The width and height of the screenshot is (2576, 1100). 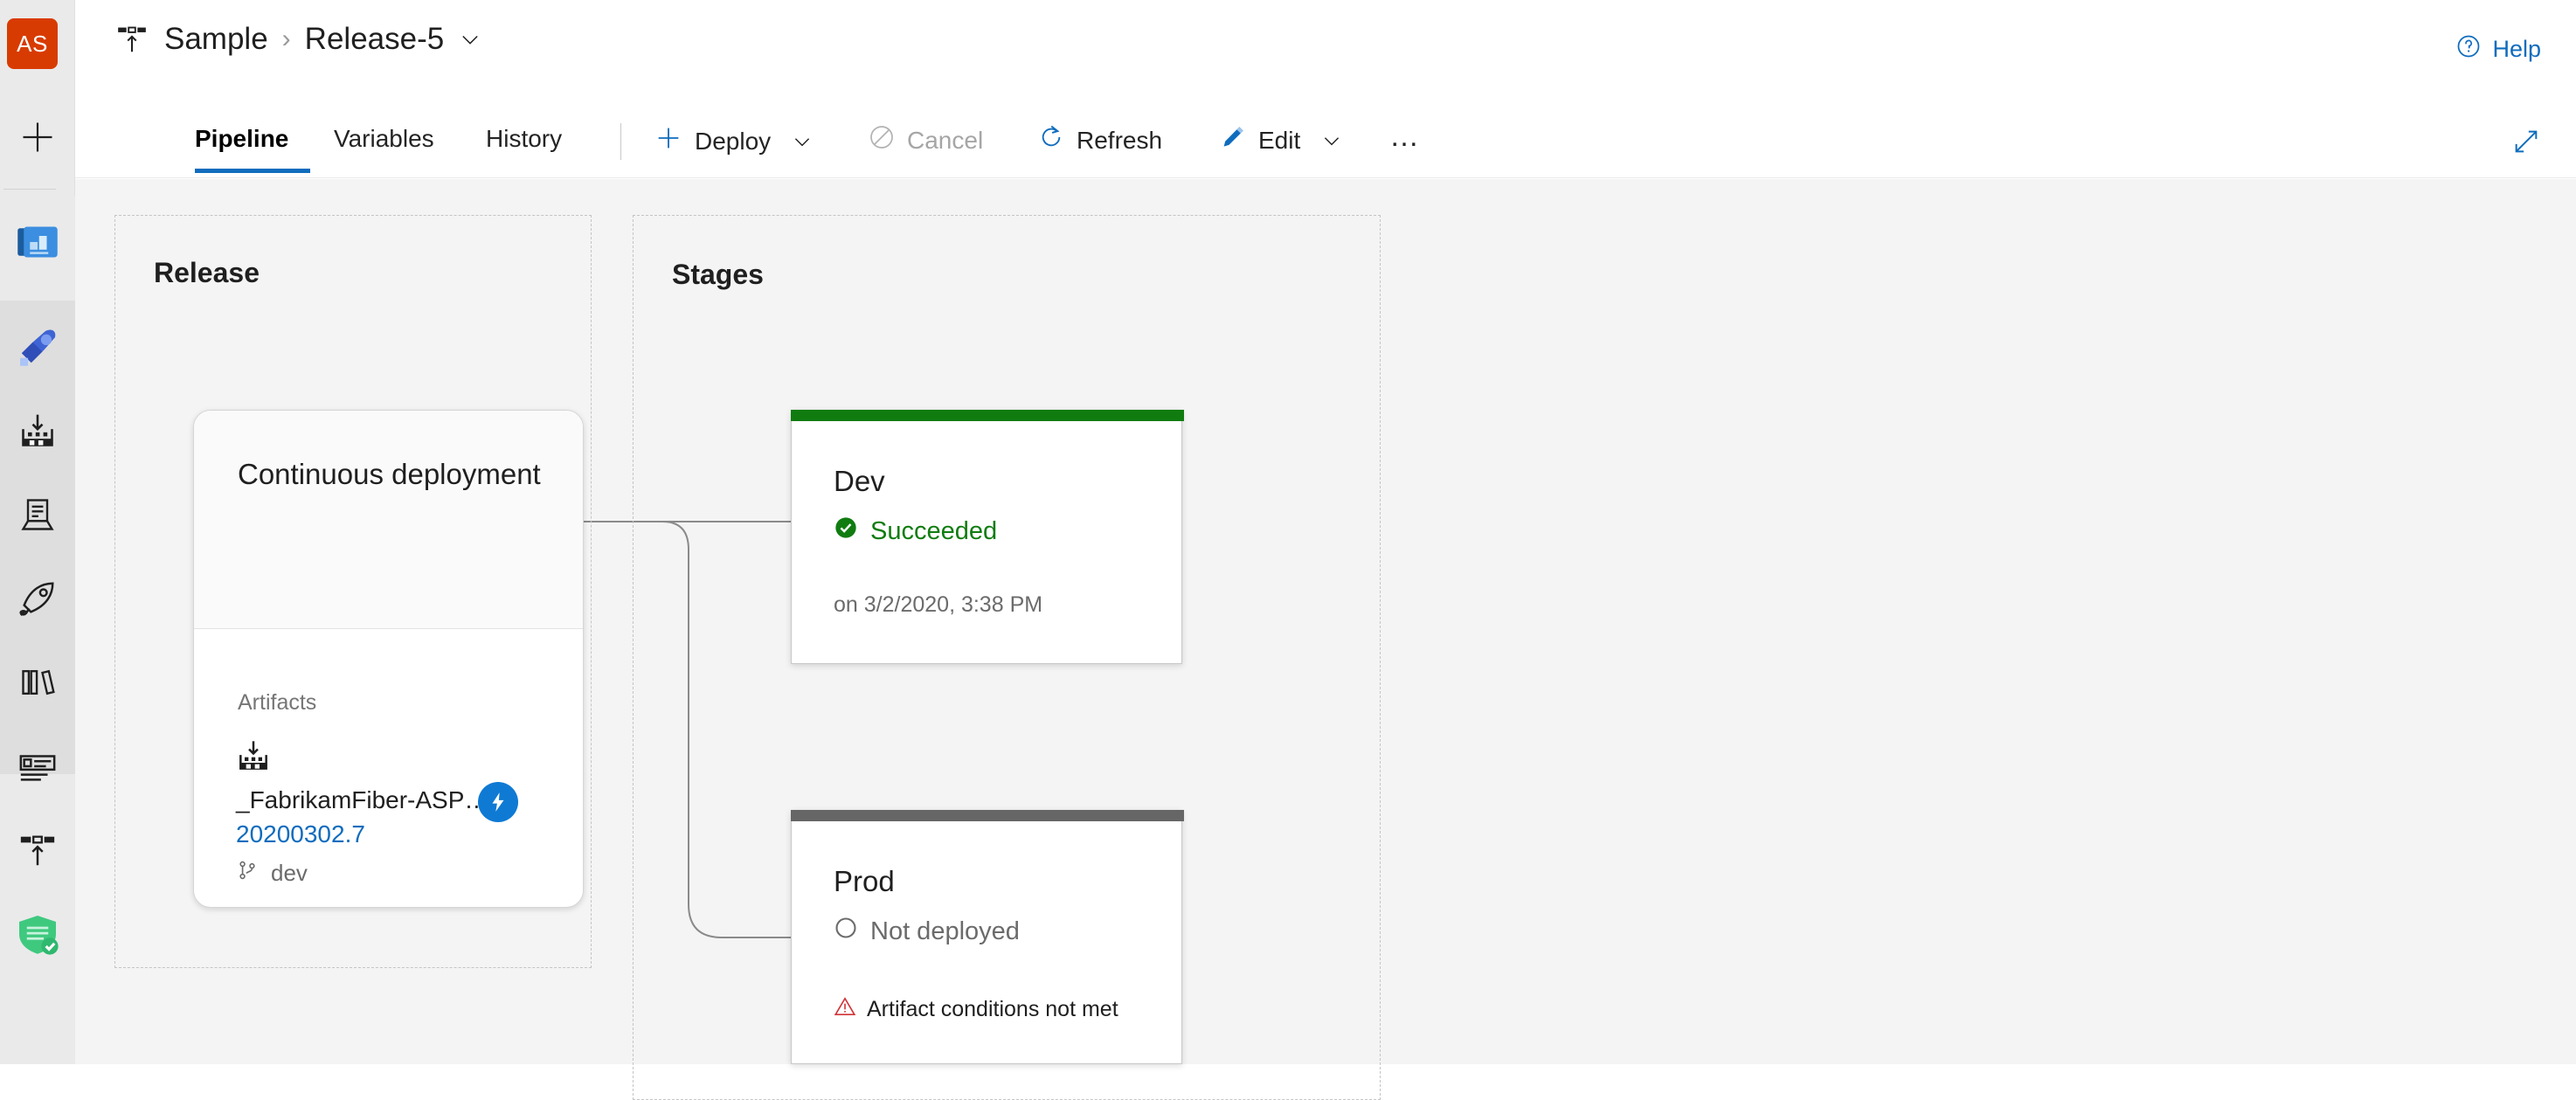 I want to click on cancel-button: Cancel, so click(x=925, y=140).